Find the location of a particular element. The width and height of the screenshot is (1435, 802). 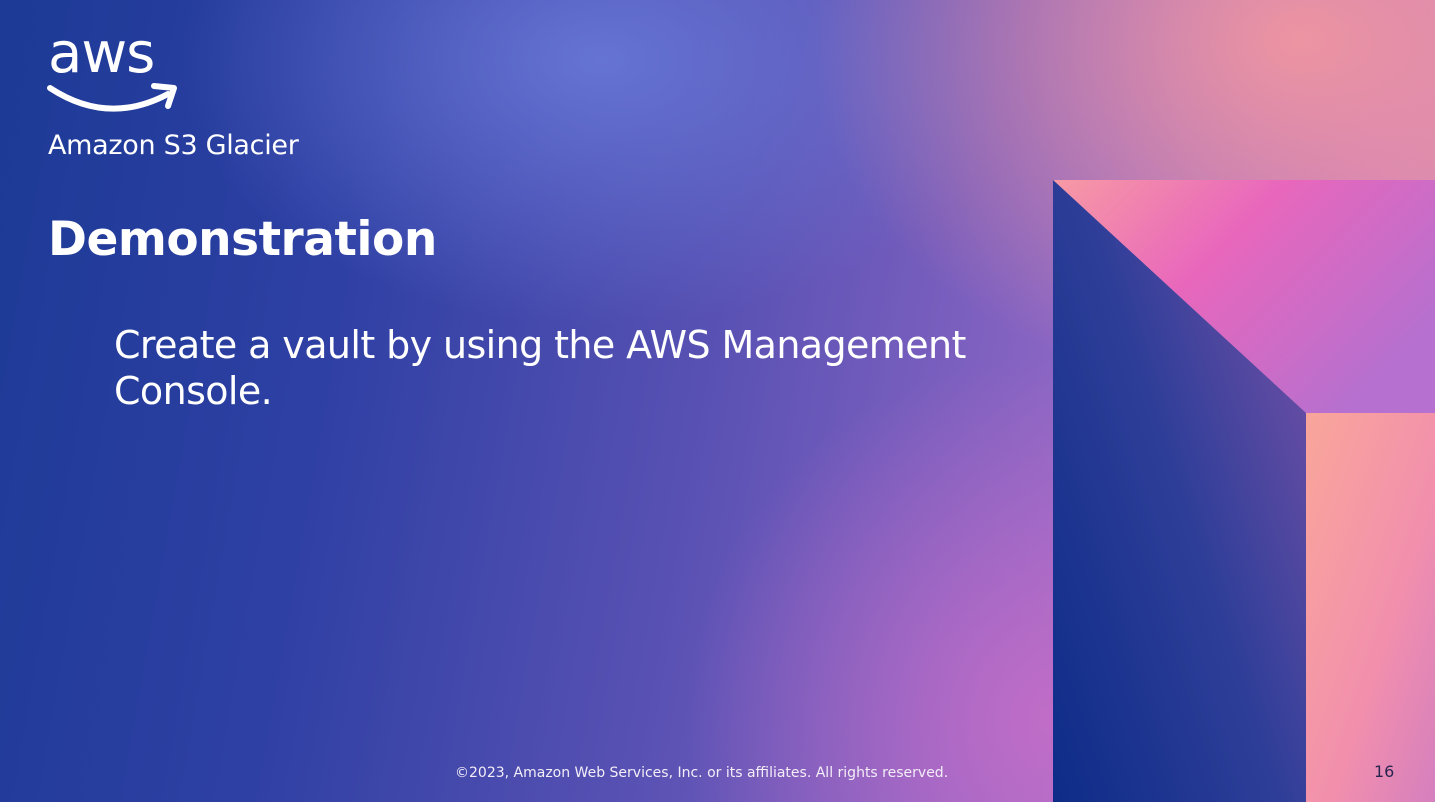

slide-title: Demonstration is located at coordinates (242, 239).